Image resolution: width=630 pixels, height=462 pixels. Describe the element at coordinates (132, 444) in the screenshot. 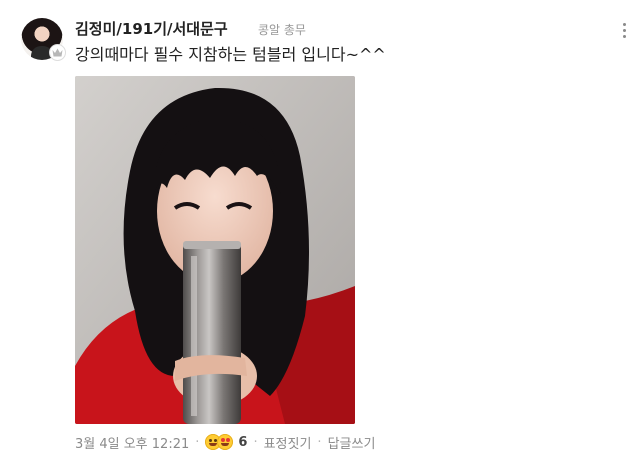

I see `timestamp: 3월 4일 오후 12:21` at that location.